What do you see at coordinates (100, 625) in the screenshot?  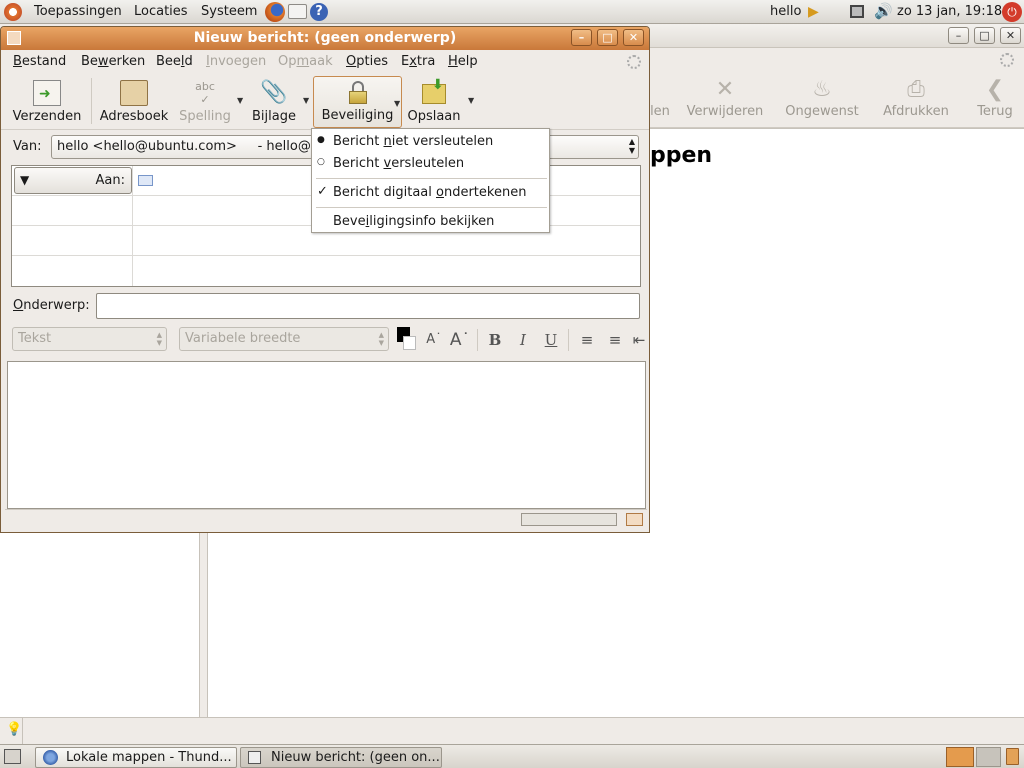 I see `folder-pane` at bounding box center [100, 625].